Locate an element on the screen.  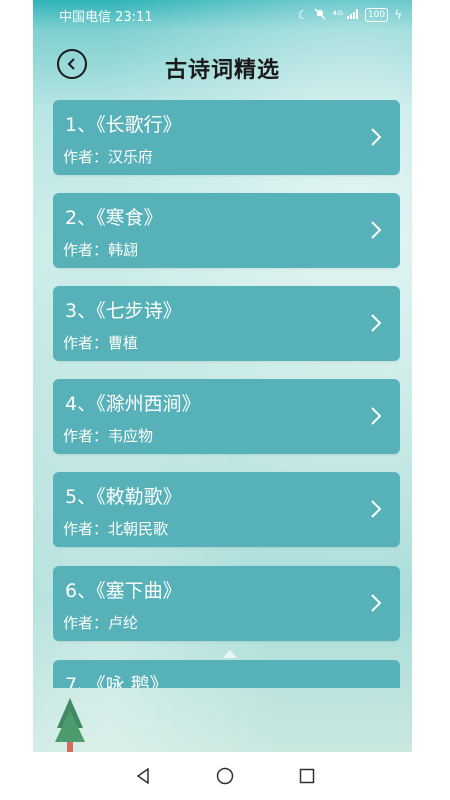
poem-card: 7、《咏 鹅》 is located at coordinates (226, 674).